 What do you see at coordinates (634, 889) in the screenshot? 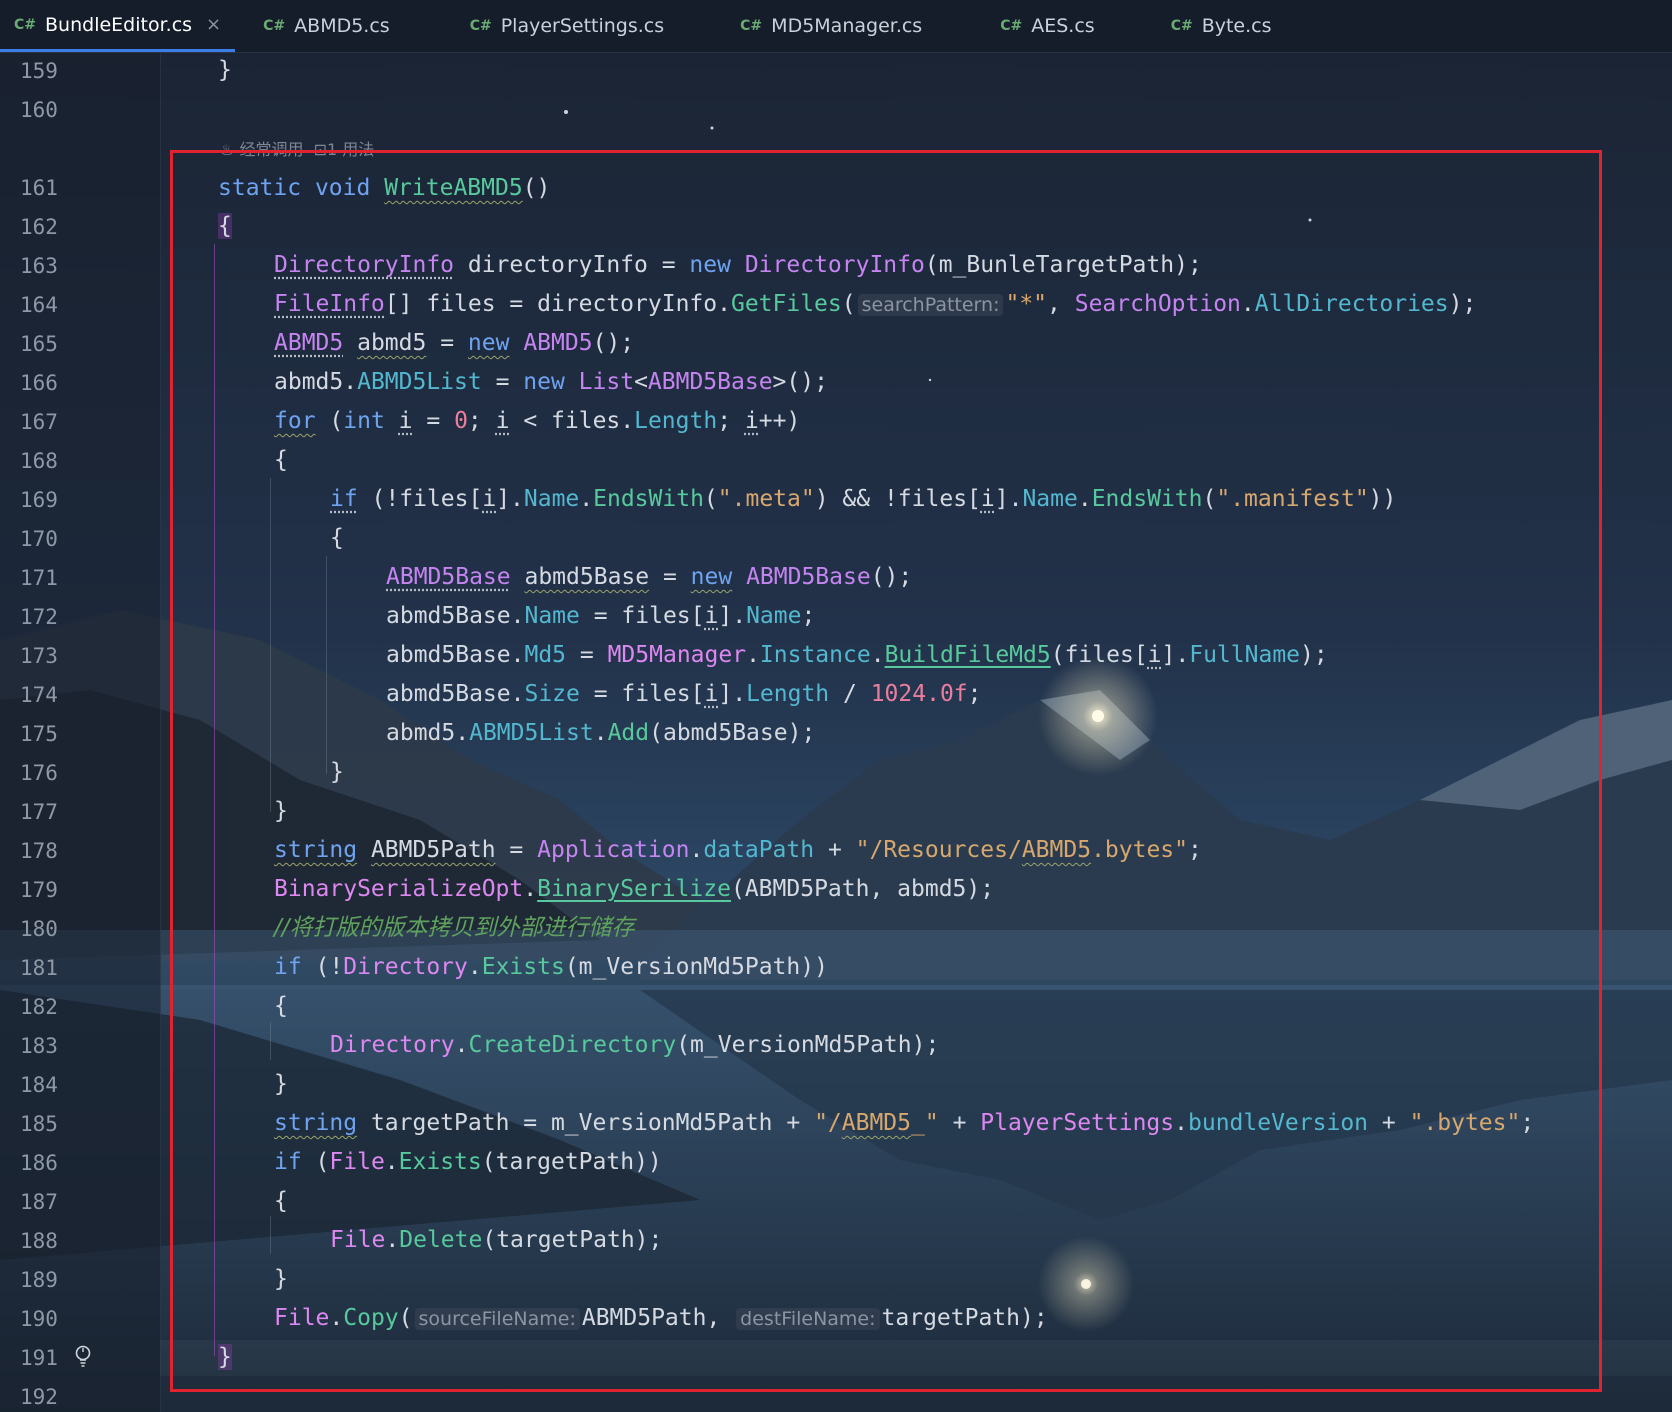
I see `method-name: BinarySerilize` at bounding box center [634, 889].